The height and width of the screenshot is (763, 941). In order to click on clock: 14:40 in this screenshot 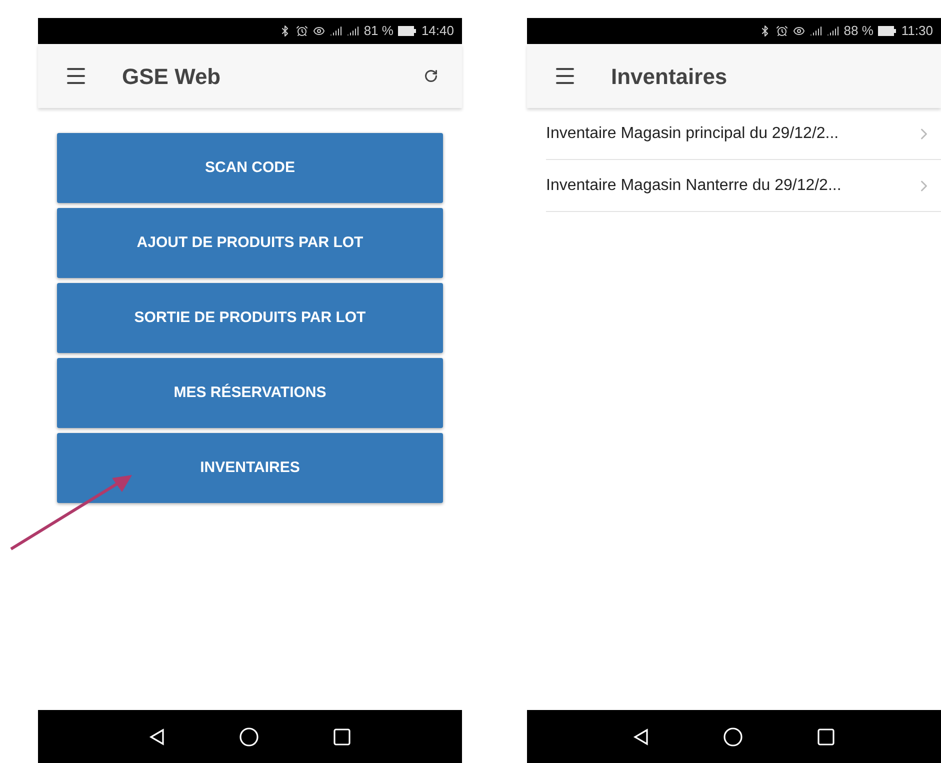, I will do `click(437, 31)`.